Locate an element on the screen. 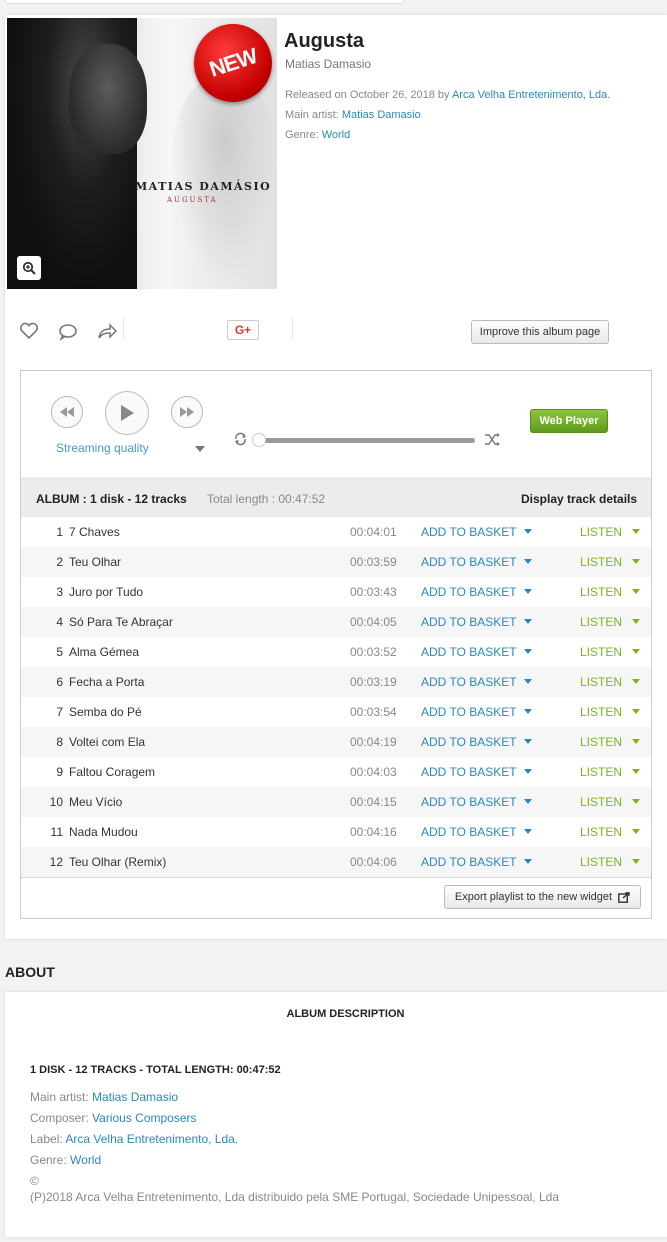  composer-link: Various Composers is located at coordinates (144, 1118).